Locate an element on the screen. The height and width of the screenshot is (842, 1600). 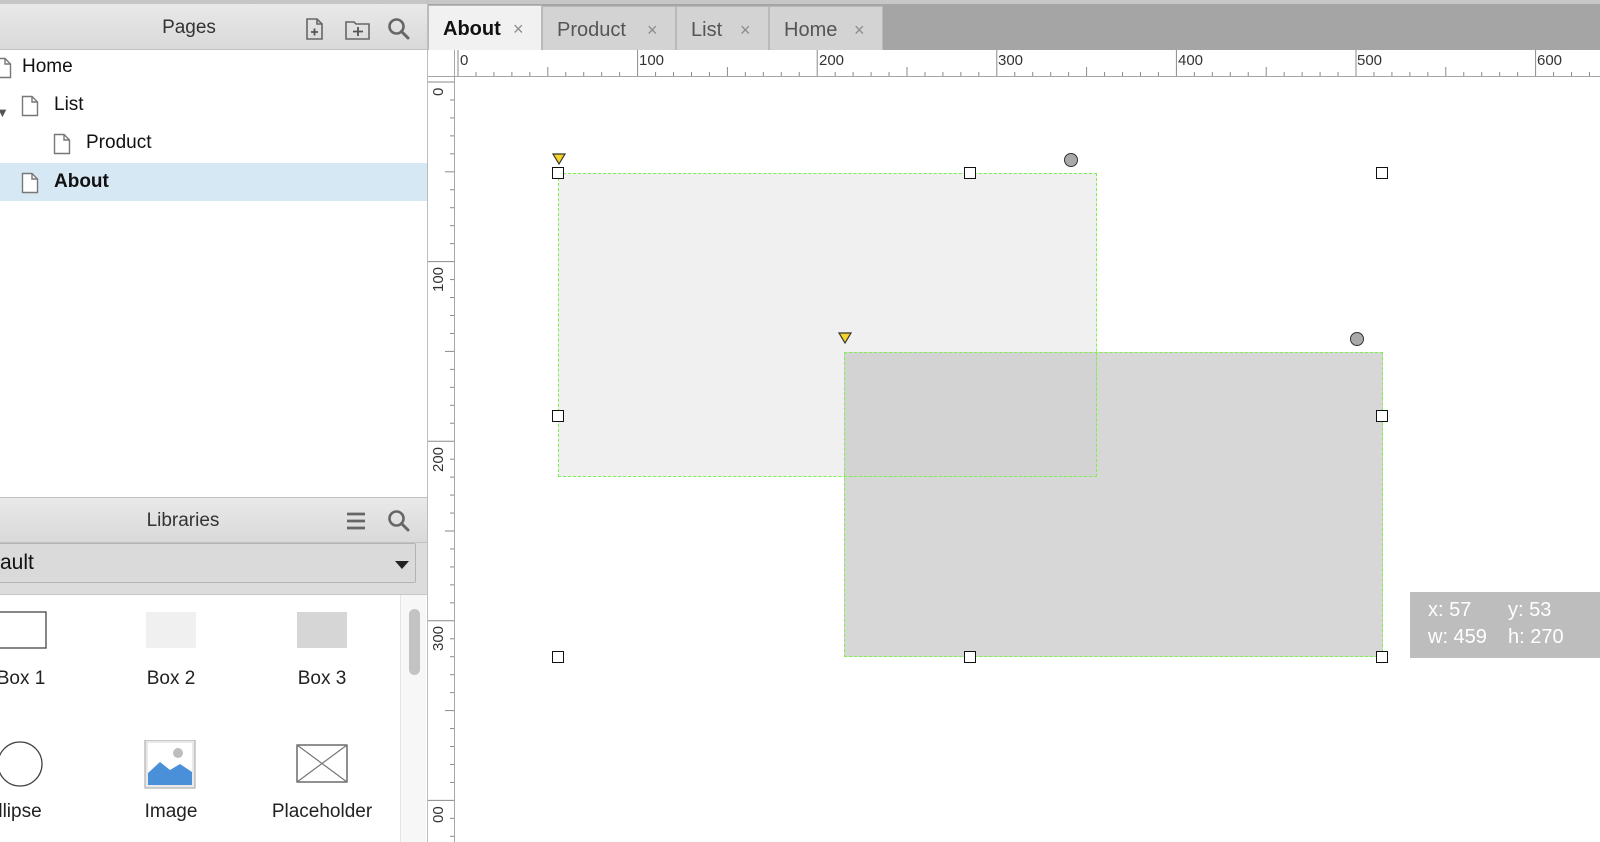
canvas-shape-gray-box is located at coordinates (1113, 504).